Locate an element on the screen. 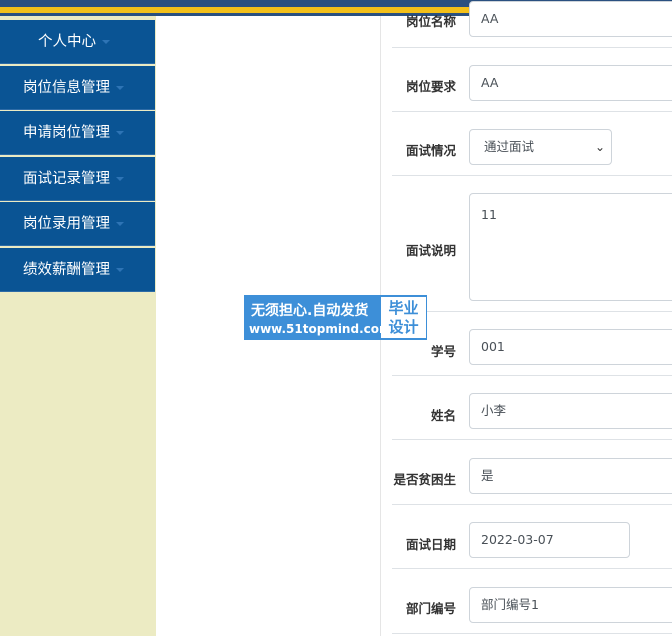 The width and height of the screenshot is (672, 636). watermark-banner: 无须担心.自动发货 www.51topmind.com 毕业 设计 is located at coordinates (335, 317).